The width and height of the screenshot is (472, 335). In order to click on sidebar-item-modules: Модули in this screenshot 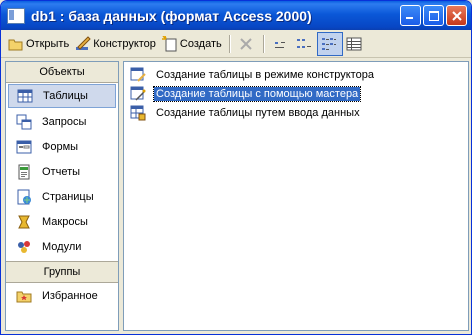, I will do `click(62, 246)`.